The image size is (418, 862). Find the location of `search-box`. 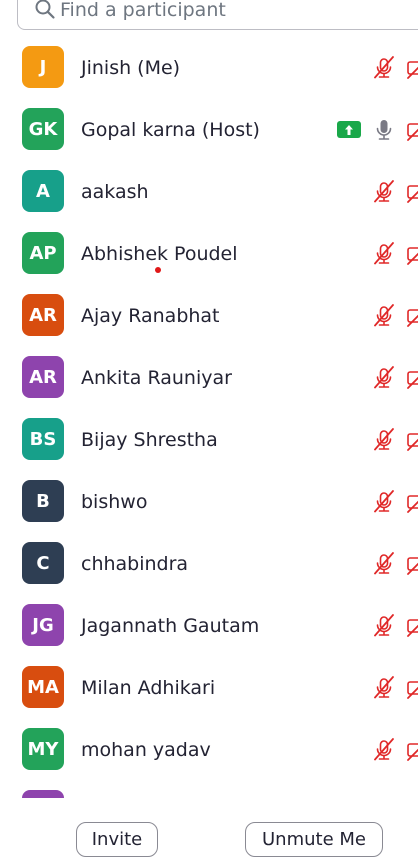

search-box is located at coordinates (217, 15).